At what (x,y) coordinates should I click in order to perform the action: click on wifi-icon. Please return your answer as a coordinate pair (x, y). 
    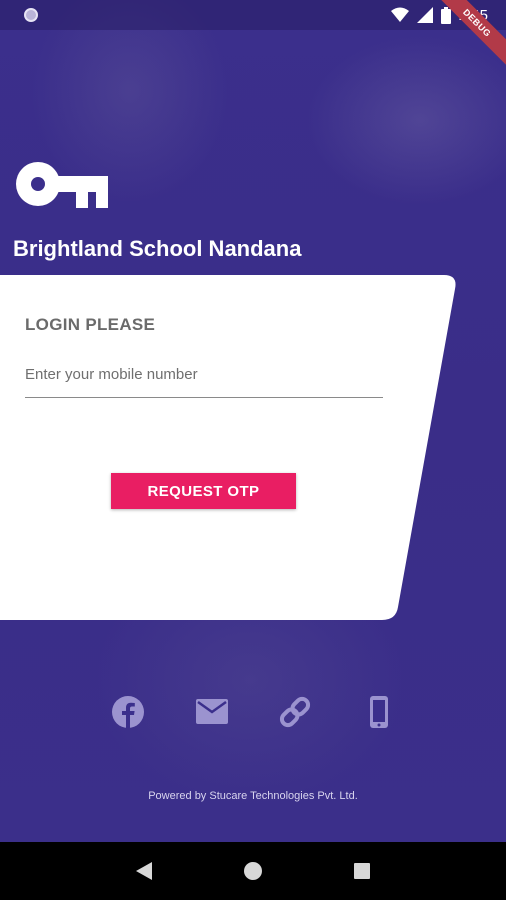
    Looking at the image, I should click on (399, 14).